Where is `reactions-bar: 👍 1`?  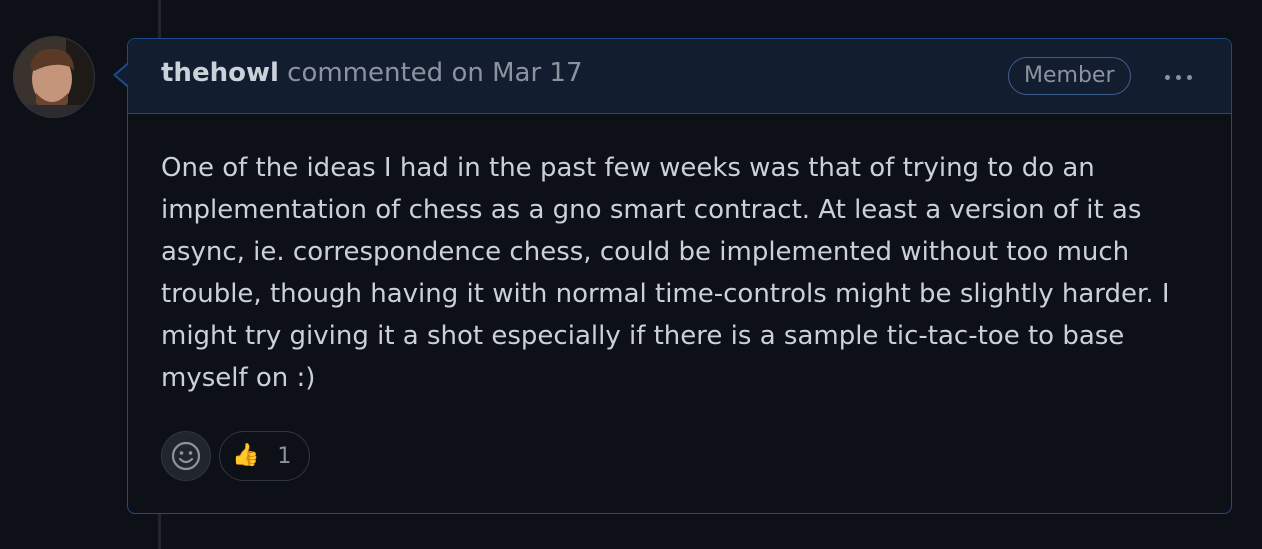 reactions-bar: 👍 1 is located at coordinates (236, 456).